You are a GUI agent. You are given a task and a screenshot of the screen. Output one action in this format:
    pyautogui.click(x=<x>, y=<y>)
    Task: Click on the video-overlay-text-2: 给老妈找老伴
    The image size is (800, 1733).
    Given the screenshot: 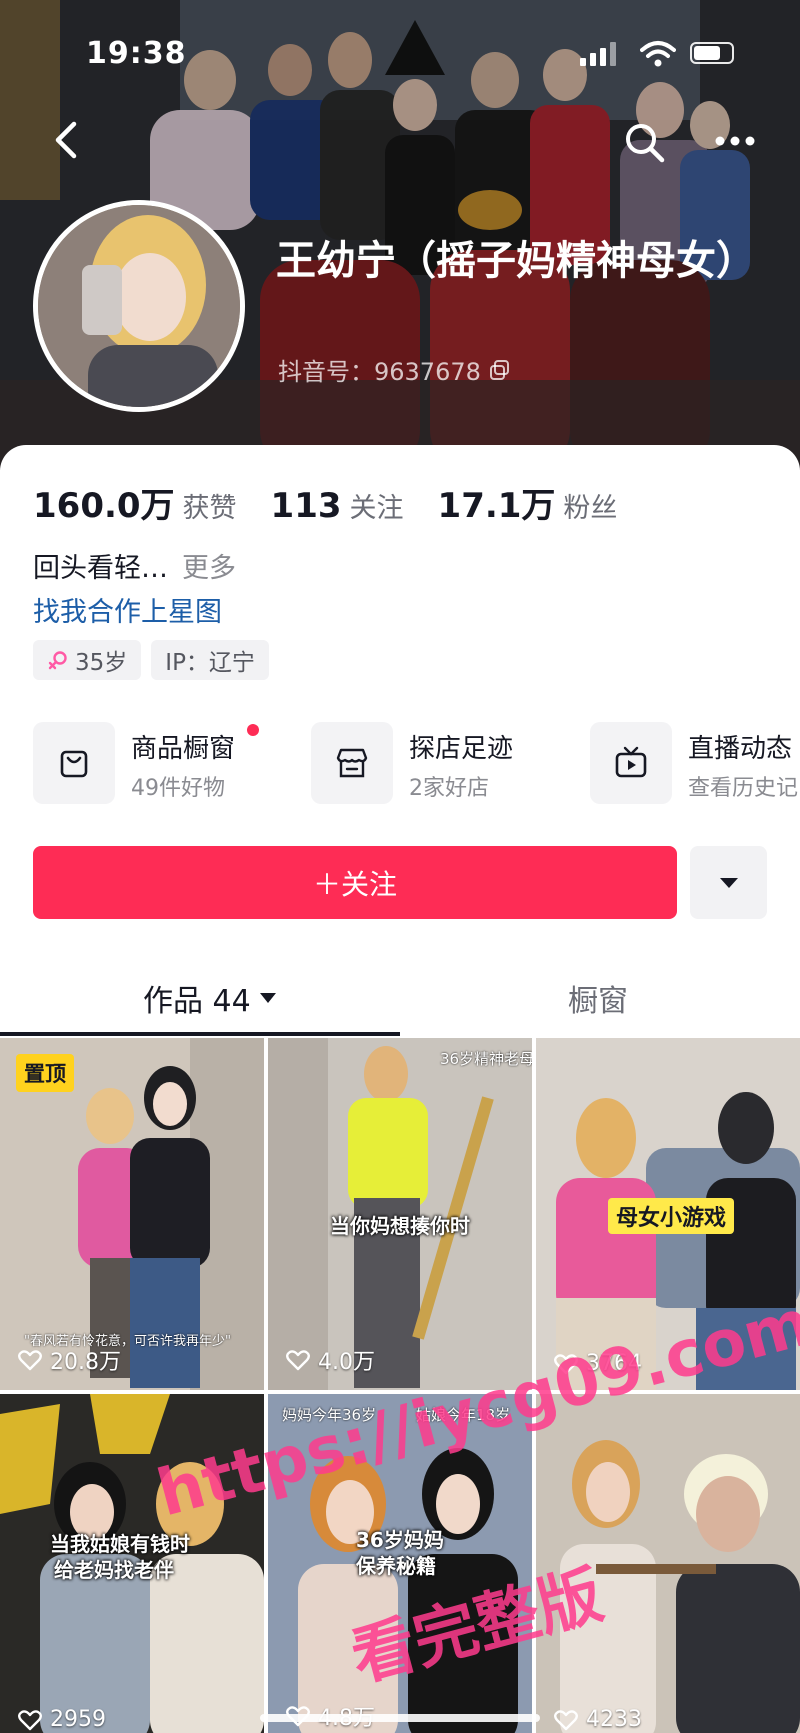 What is the action you would take?
    pyautogui.click(x=114, y=1570)
    